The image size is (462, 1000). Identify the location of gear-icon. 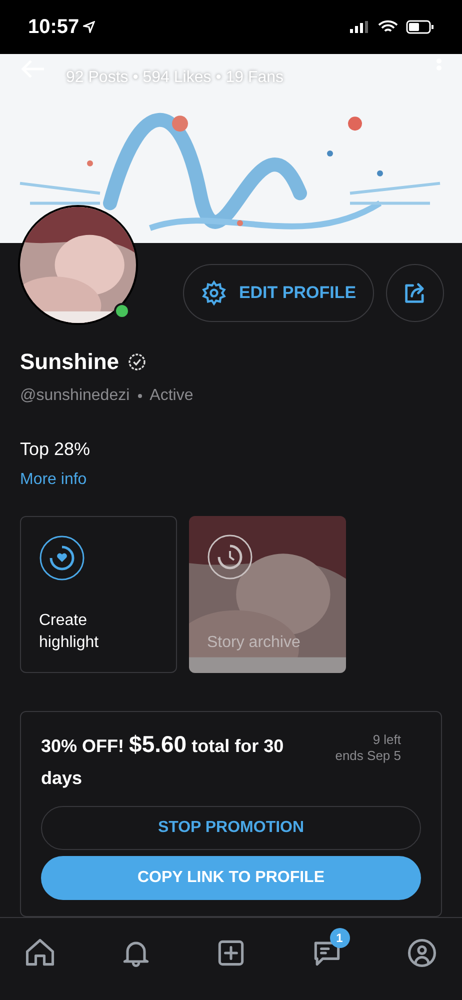
(213, 293).